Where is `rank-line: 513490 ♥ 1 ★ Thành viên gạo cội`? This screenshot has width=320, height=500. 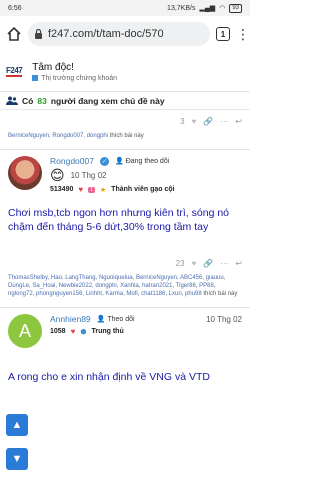
rank-line: 513490 ♥ 1 ★ Thành viên gạo cội is located at coordinates (146, 189).